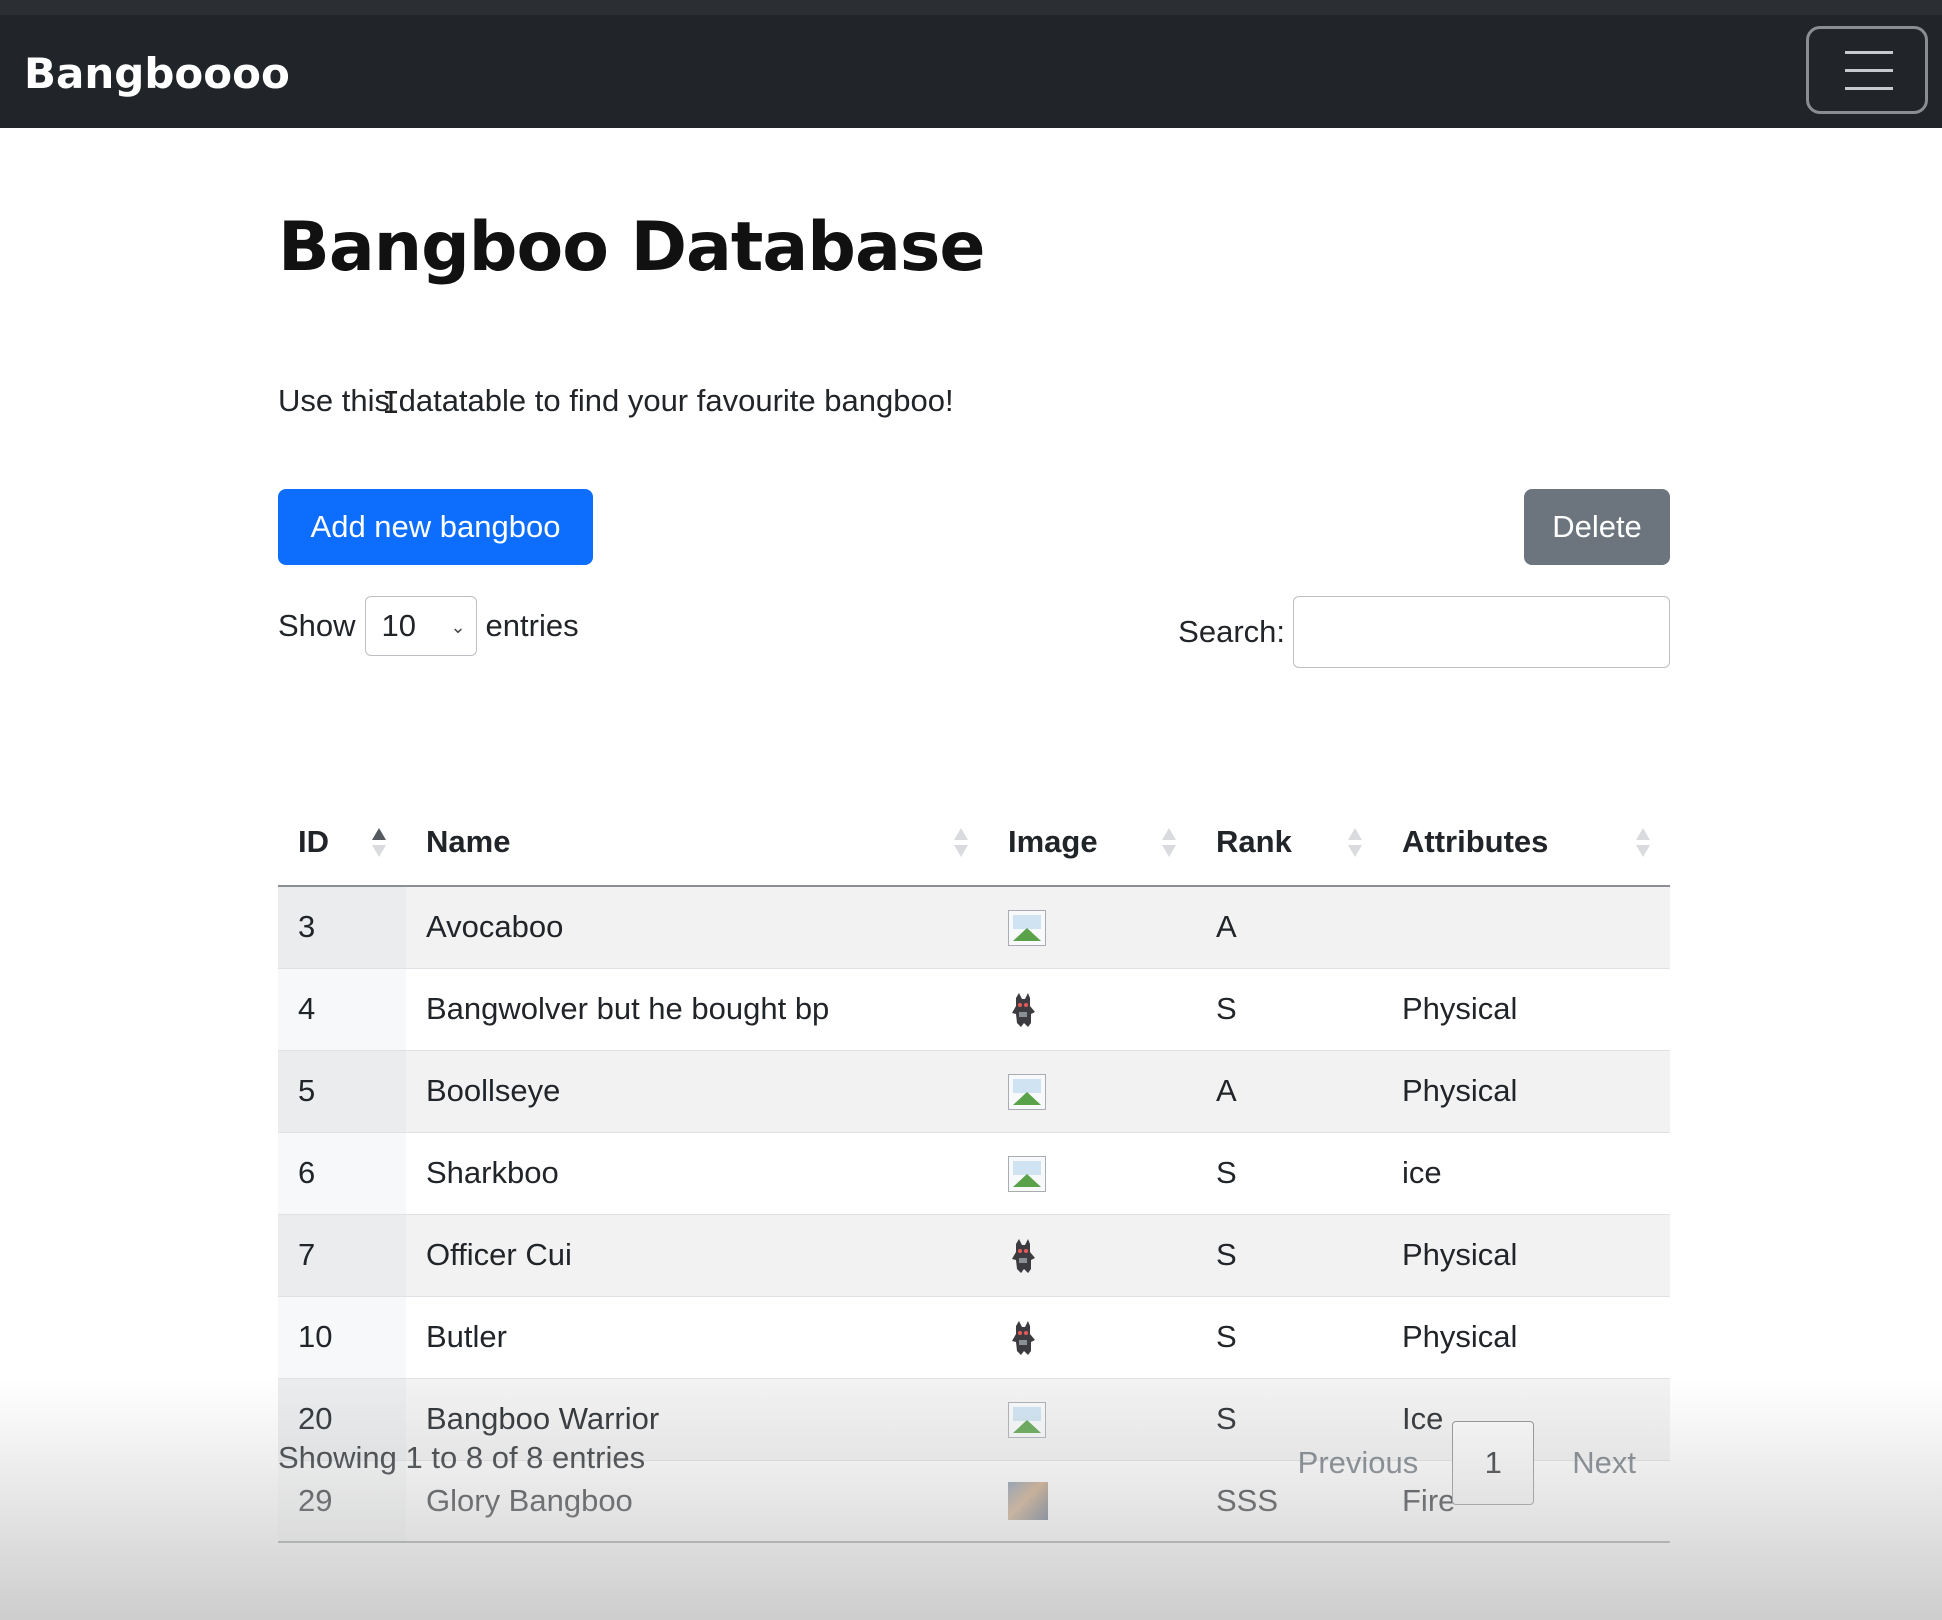 The width and height of the screenshot is (1942, 1620). I want to click on column-header-label: Name, so click(468, 841).